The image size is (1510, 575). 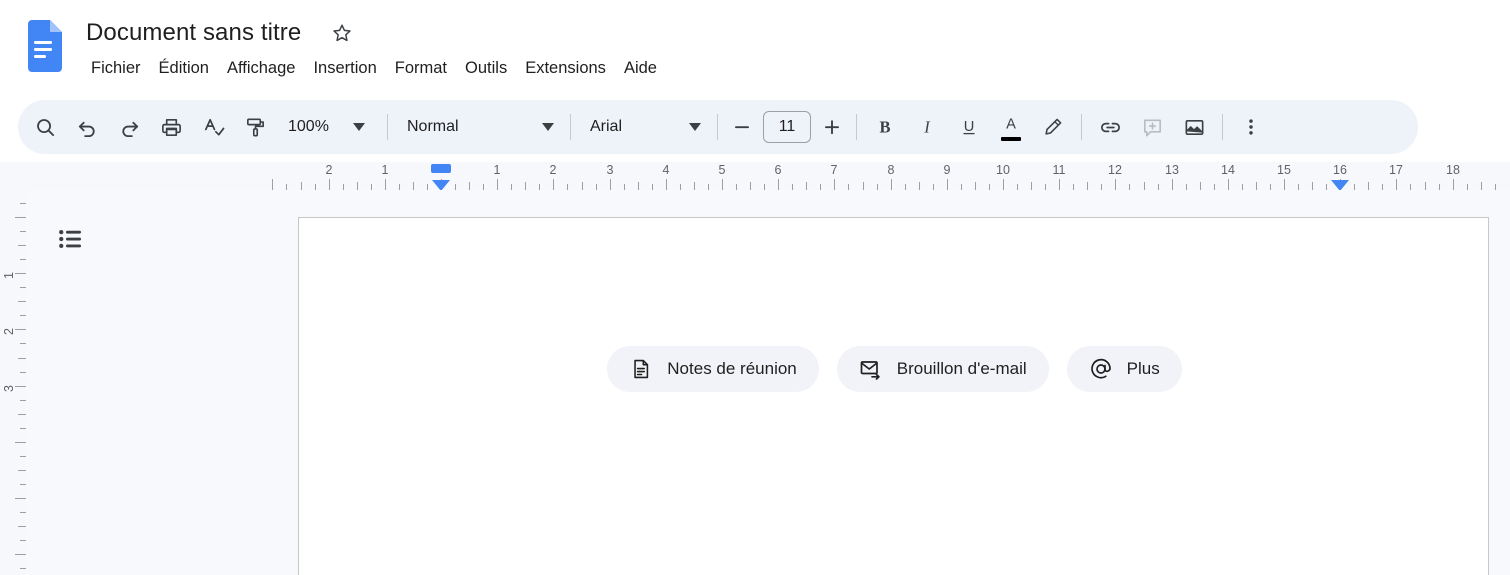 I want to click on italic-button: I, so click(x=927, y=127).